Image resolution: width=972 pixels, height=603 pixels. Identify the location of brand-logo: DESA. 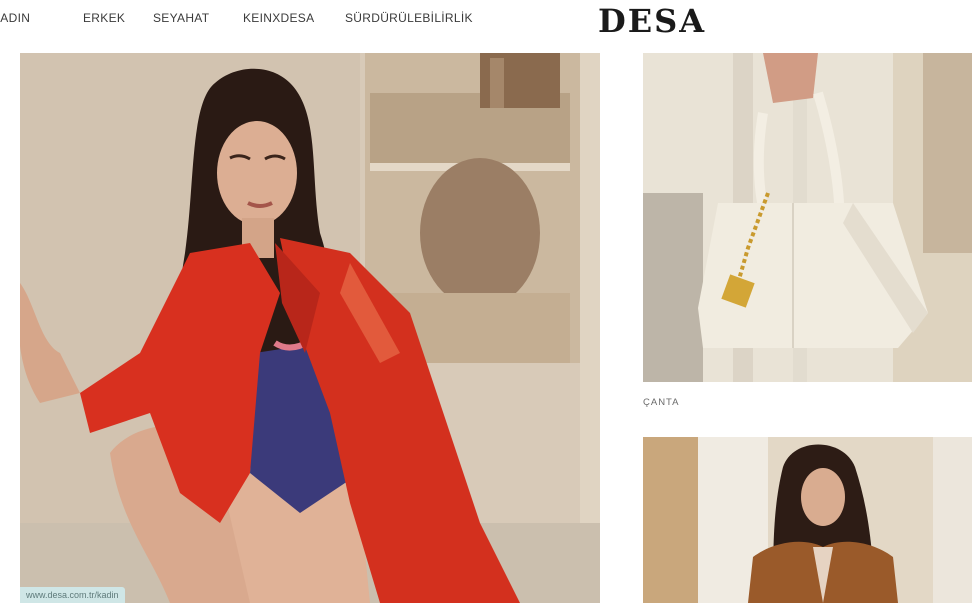
(652, 21).